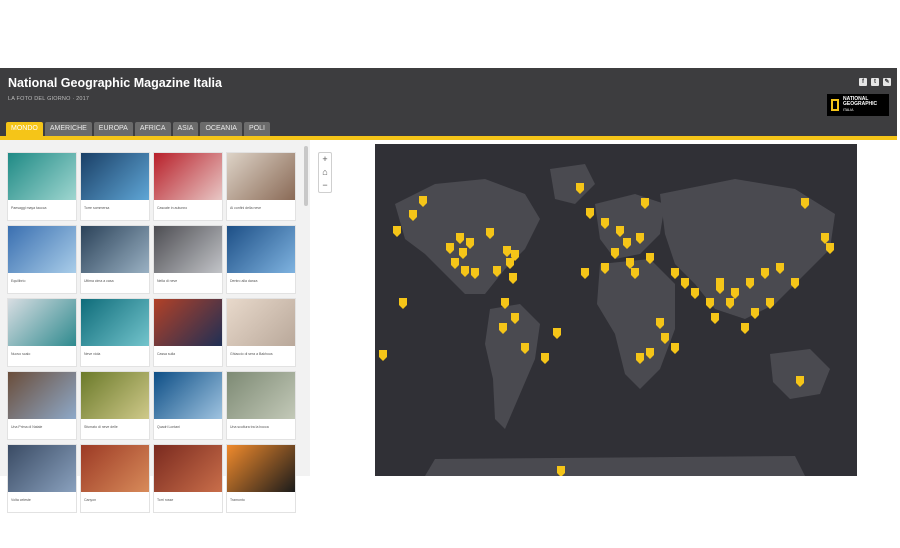 Image resolution: width=900 pixels, height=548 pixels. What do you see at coordinates (115, 83) in the screenshot?
I see `page-title: National Geographic Magazine Italia` at bounding box center [115, 83].